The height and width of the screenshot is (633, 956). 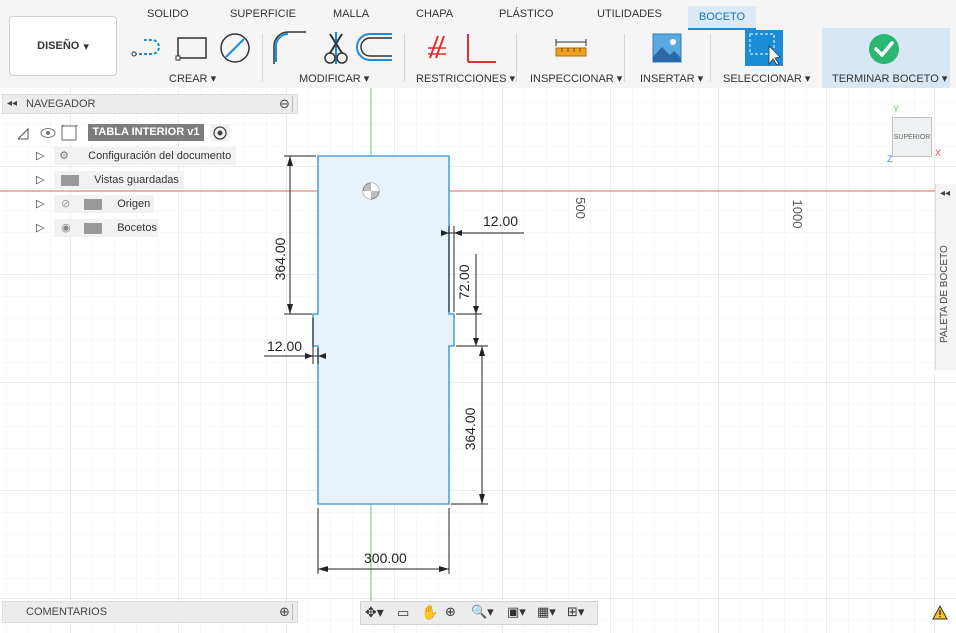 What do you see at coordinates (71, 131) in the screenshot?
I see `component-box-icon` at bounding box center [71, 131].